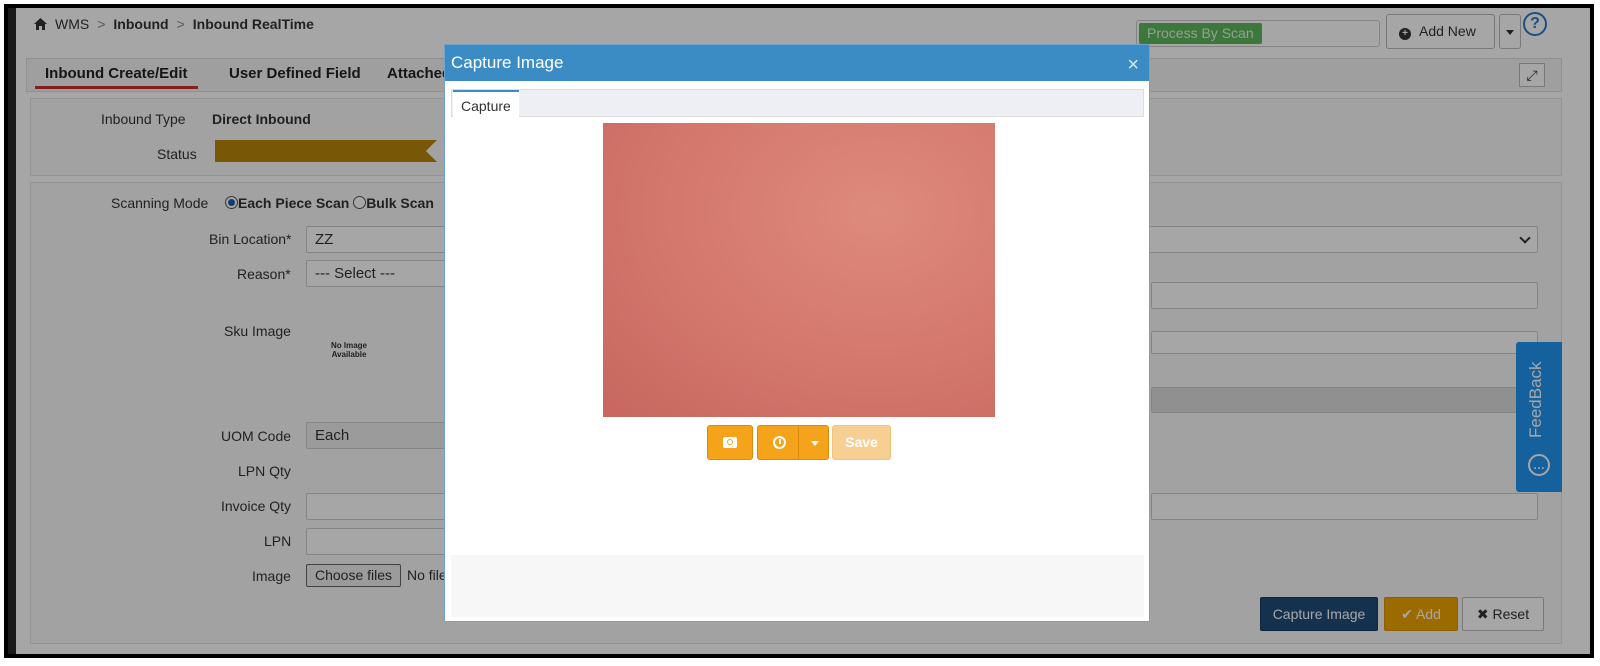 This screenshot has height=666, width=1600. What do you see at coordinates (797, 586) in the screenshot?
I see `dialog-footer` at bounding box center [797, 586].